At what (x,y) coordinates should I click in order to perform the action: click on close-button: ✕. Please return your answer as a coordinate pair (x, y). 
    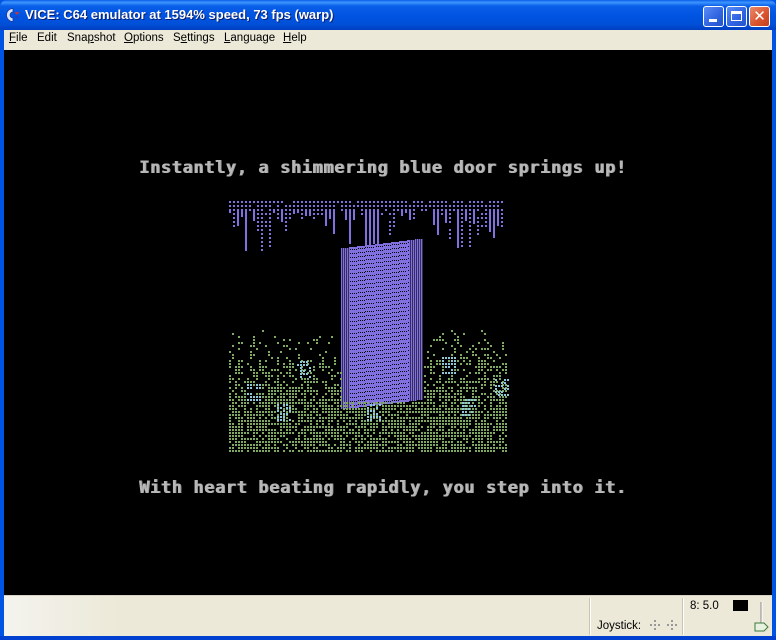
    Looking at the image, I should click on (759, 16).